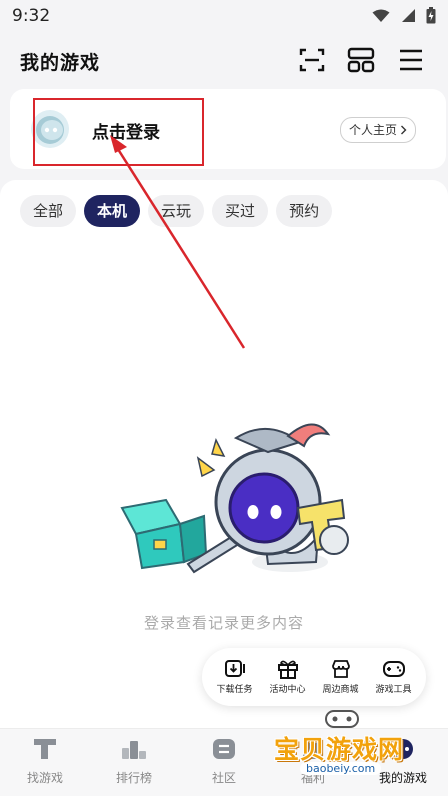  I want to click on status-icons, so click(404, 15).